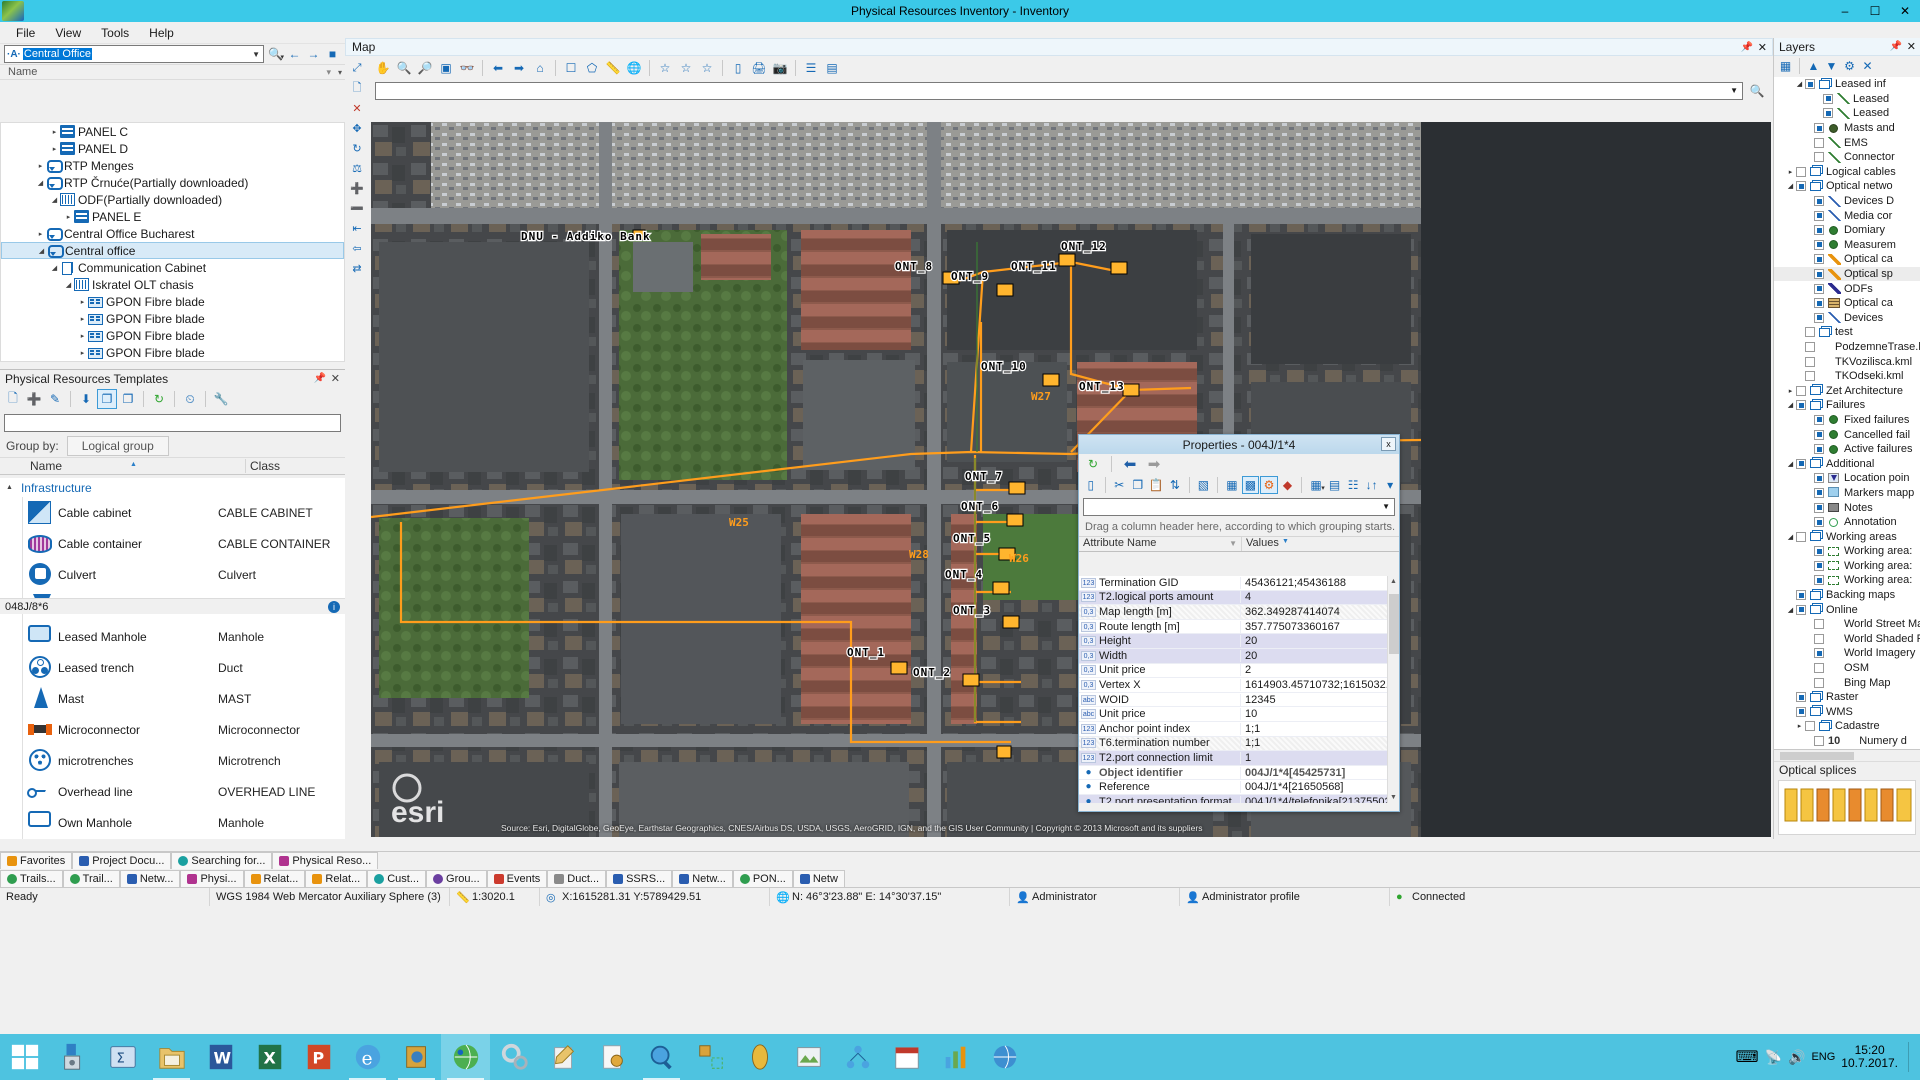 This screenshot has width=1920, height=1080. What do you see at coordinates (1847, 522) in the screenshot?
I see `layer-item-annotation: Annotation` at bounding box center [1847, 522].